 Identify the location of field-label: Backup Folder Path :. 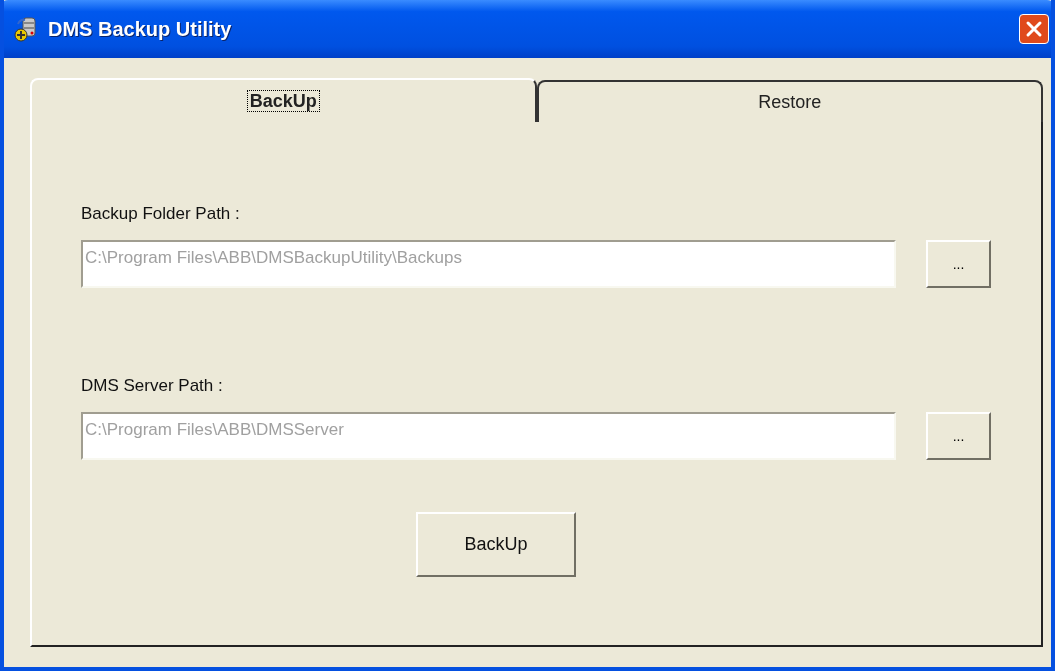
(161, 214).